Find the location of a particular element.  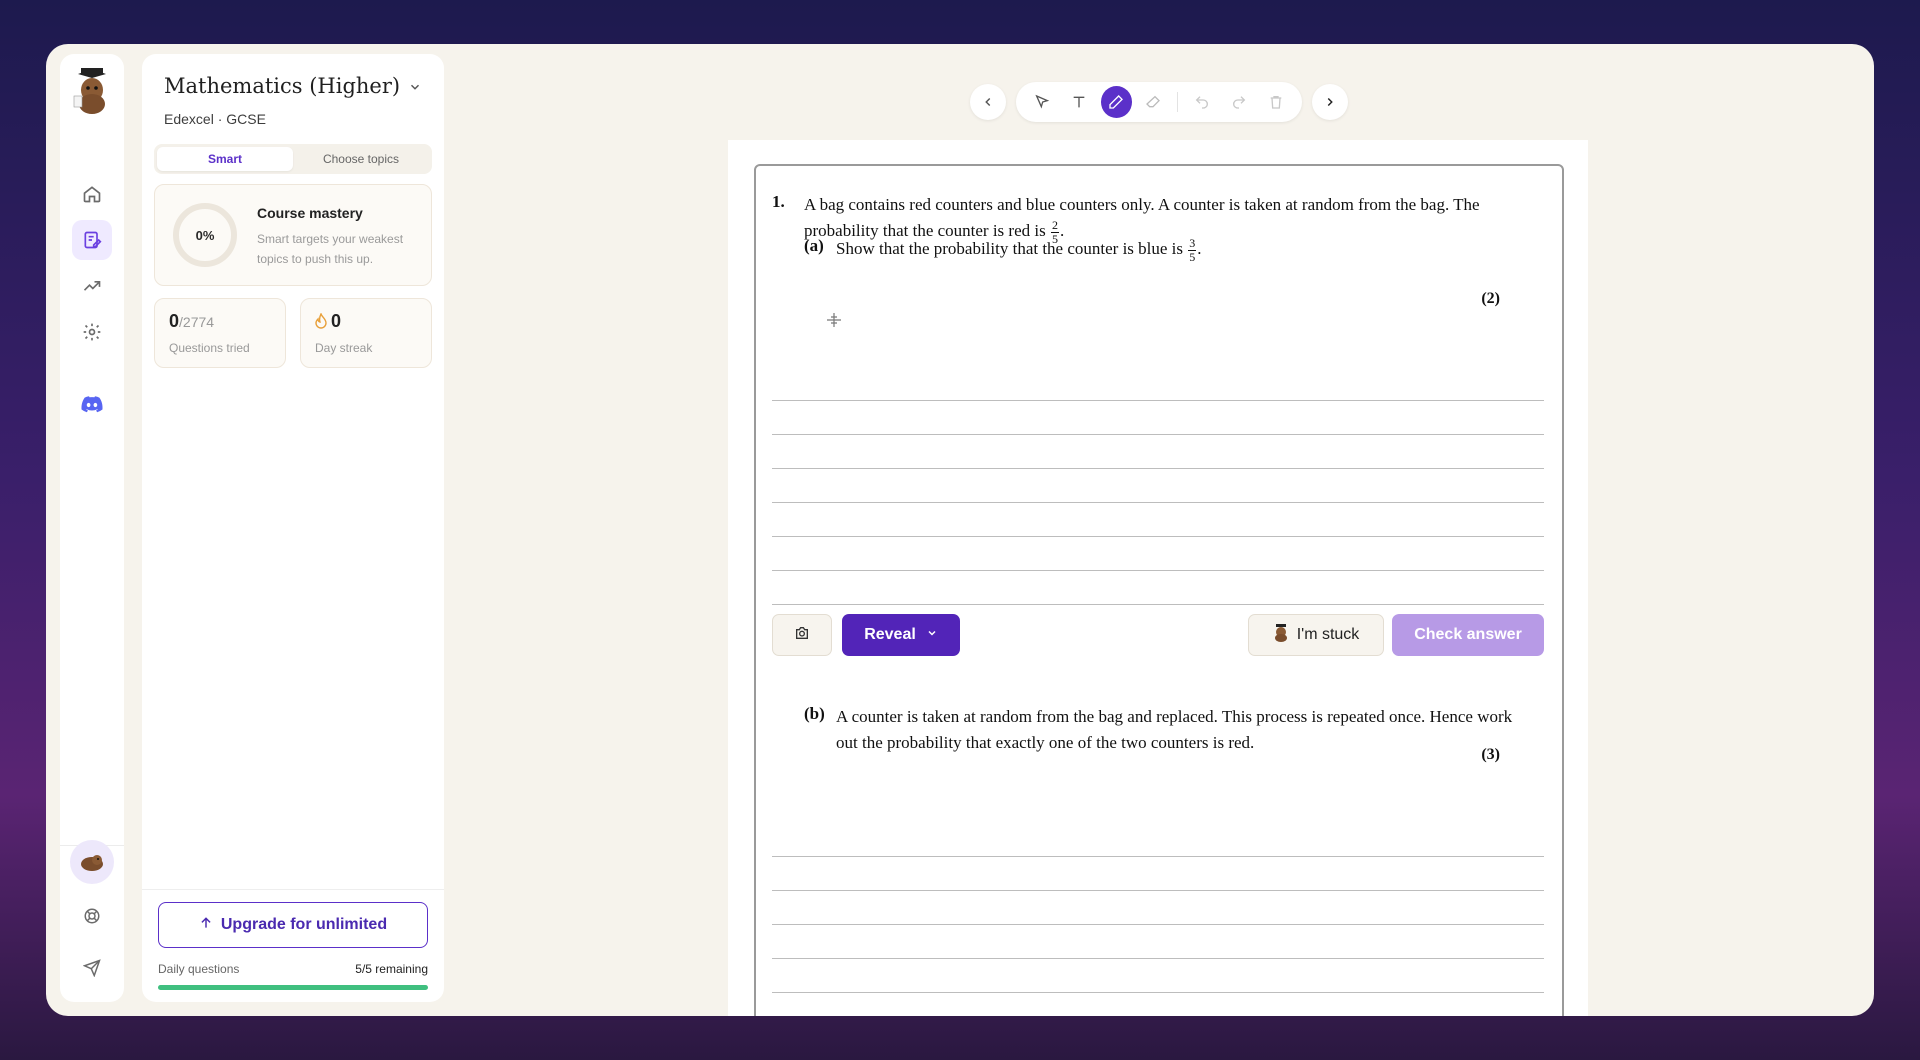

fraction-blue: 35 is located at coordinates (1192, 249).